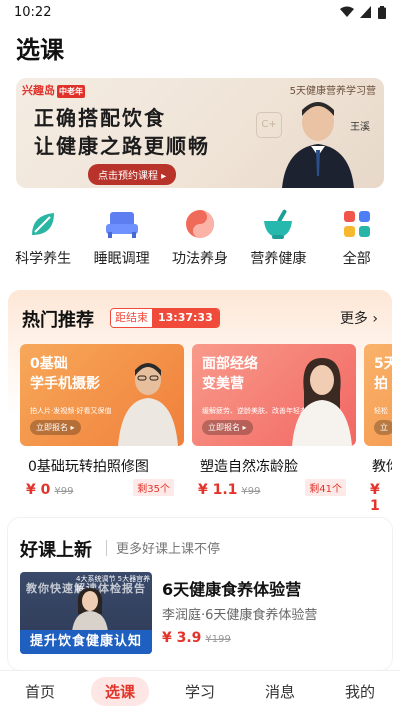  What do you see at coordinates (274, 395) in the screenshot?
I see `course-thumbnail: 面部经络 变美营 缓解疲劳、逆龄美肤、改善年轻态 立即报名 ▸` at bounding box center [274, 395].